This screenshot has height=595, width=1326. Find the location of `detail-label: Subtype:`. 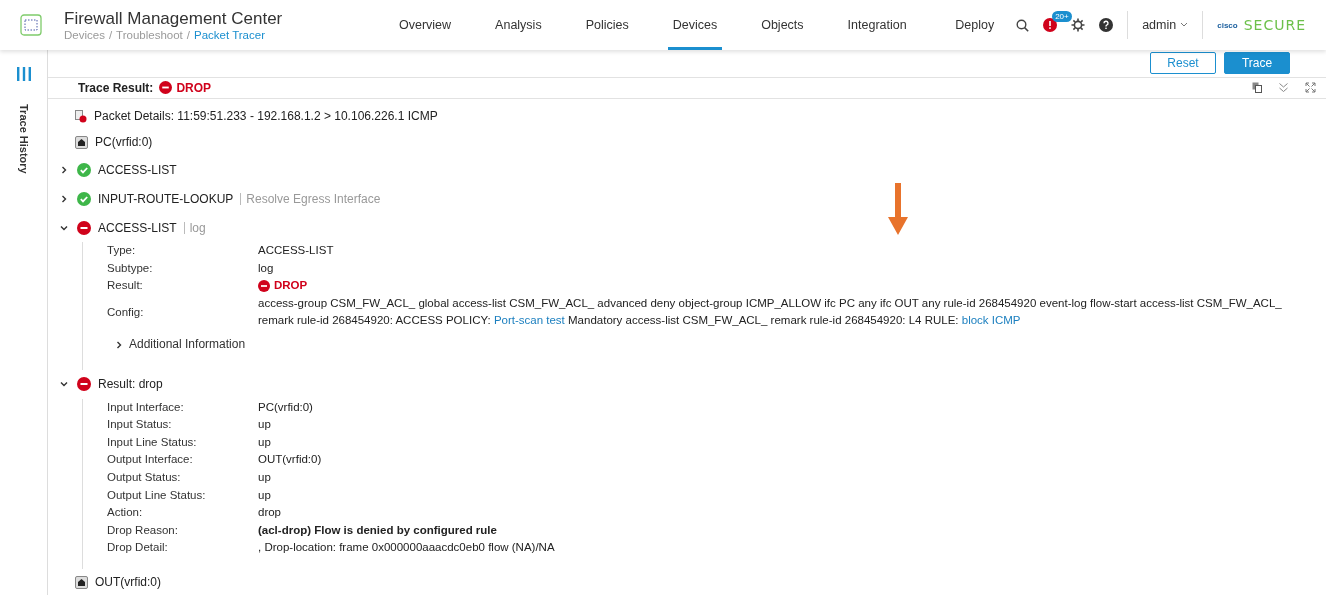

detail-label: Subtype: is located at coordinates (130, 268).